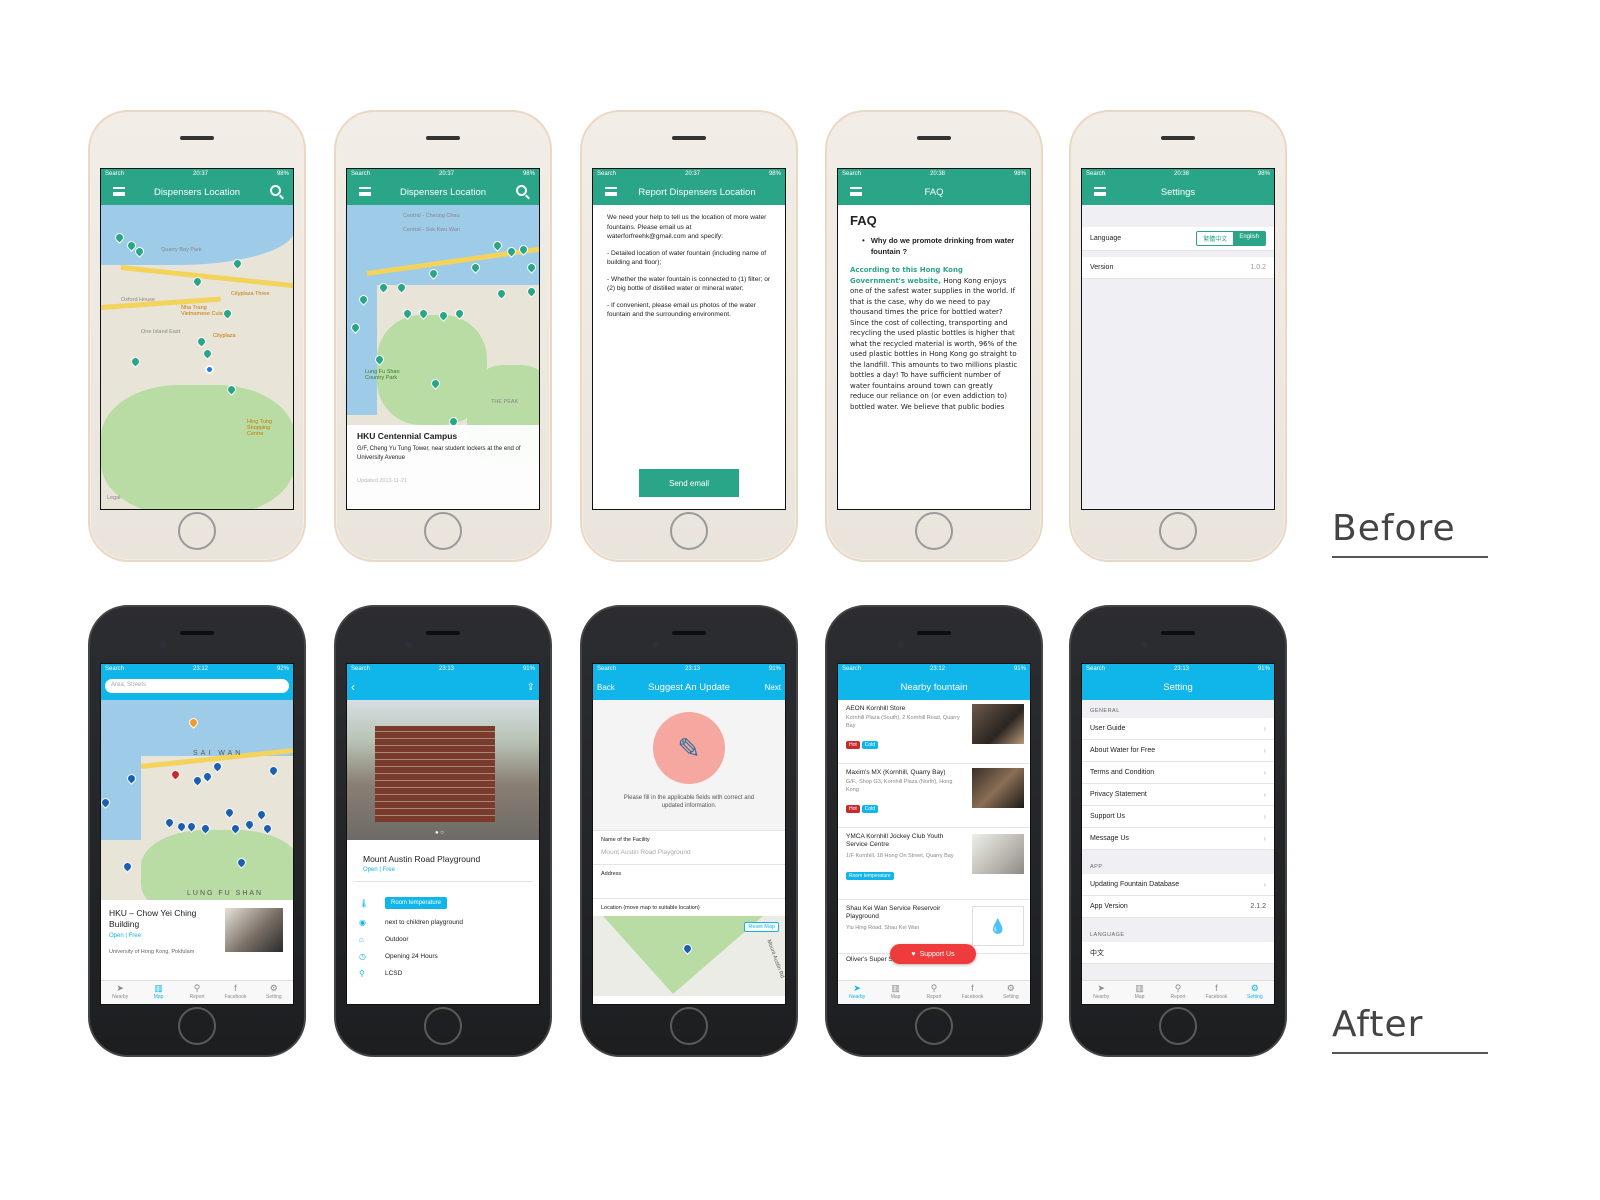 Image resolution: width=1600 pixels, height=1200 pixels. Describe the element at coordinates (115, 174) in the screenshot. I see `status-carrier: Search` at that location.